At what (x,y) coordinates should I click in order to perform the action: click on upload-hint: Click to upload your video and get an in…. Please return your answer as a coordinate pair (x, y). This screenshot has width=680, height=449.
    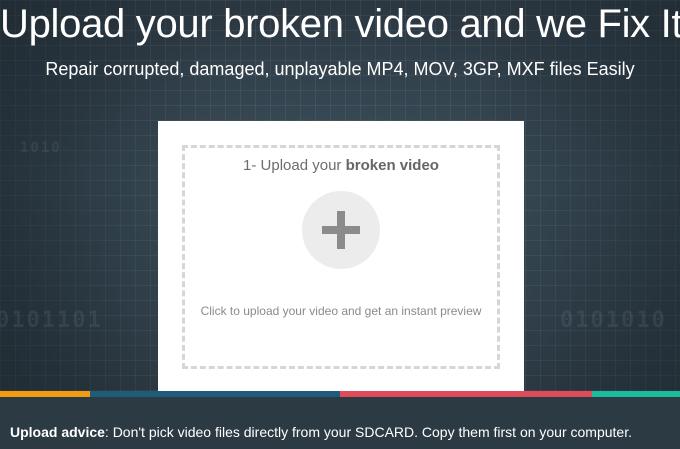
    Looking at the image, I should click on (341, 311).